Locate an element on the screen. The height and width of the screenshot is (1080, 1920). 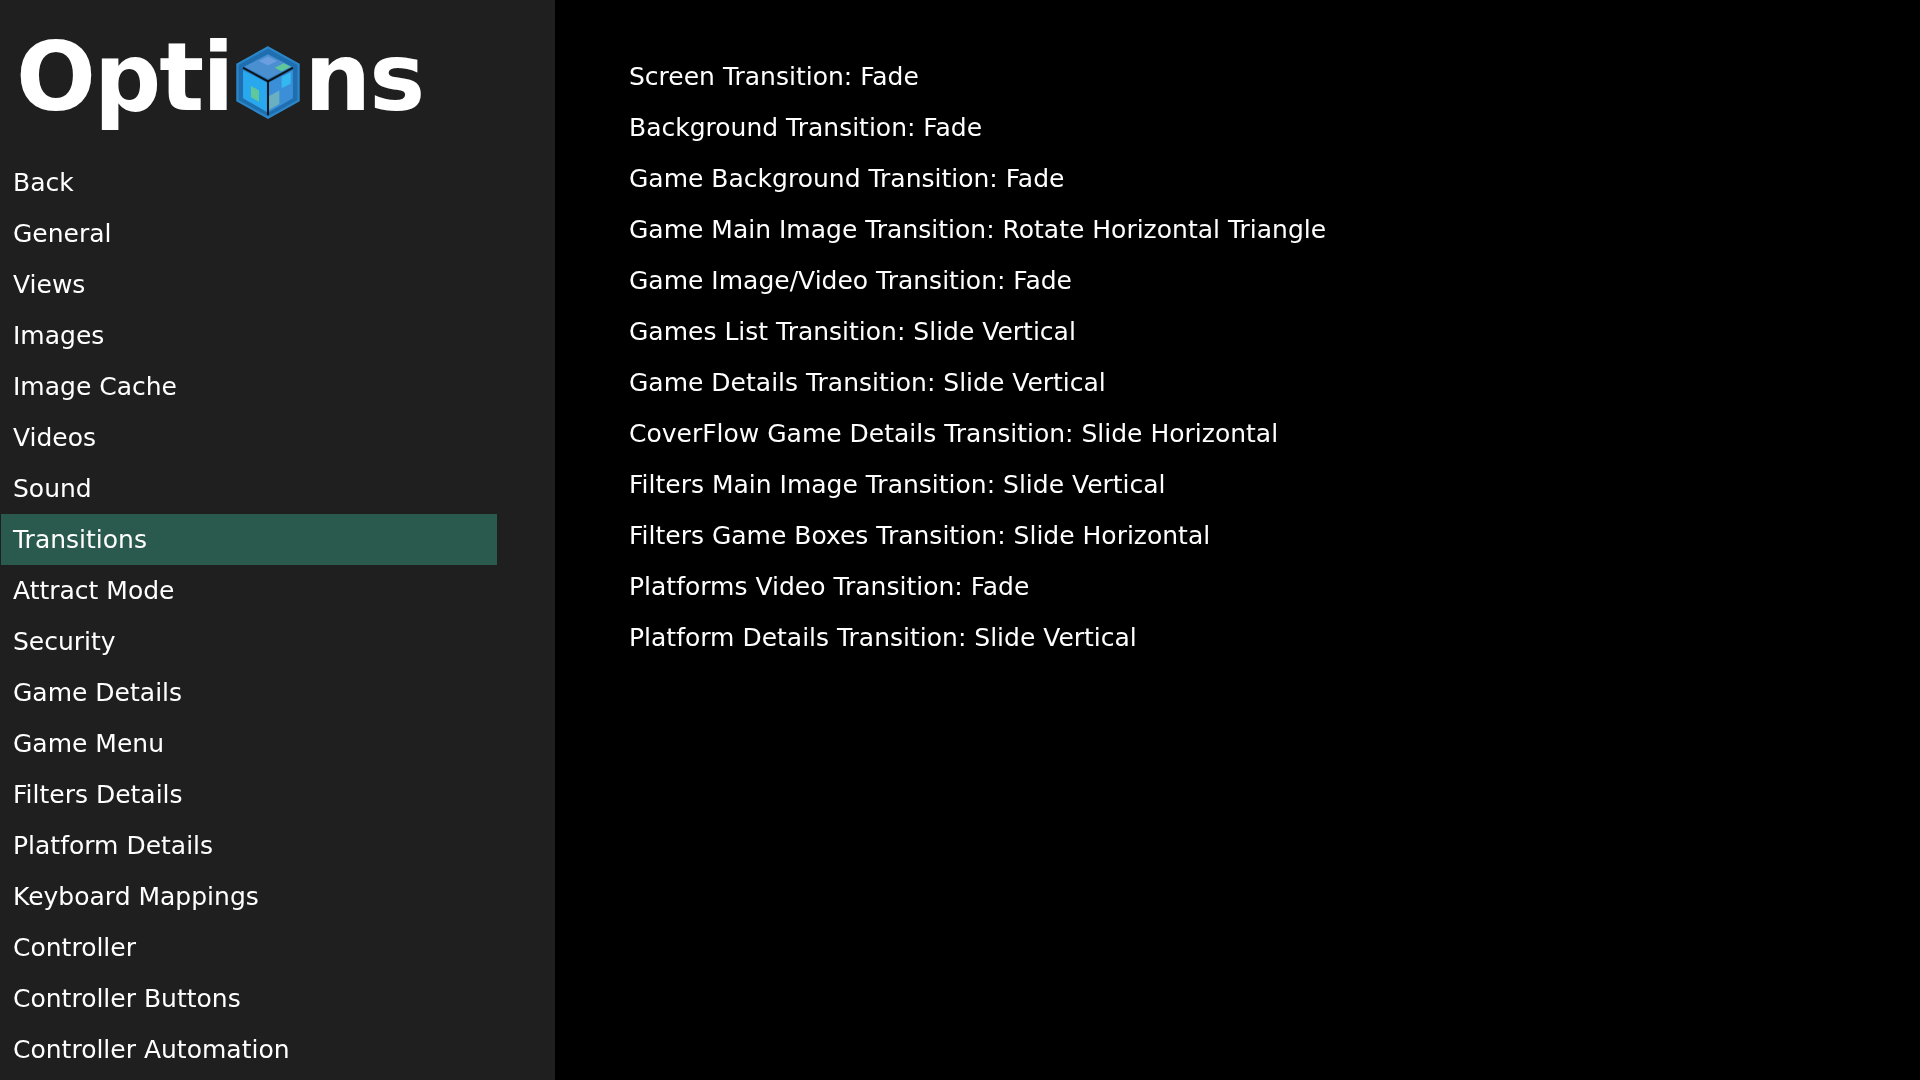
menu-item: Keyboard Mappings is located at coordinates (249, 896).